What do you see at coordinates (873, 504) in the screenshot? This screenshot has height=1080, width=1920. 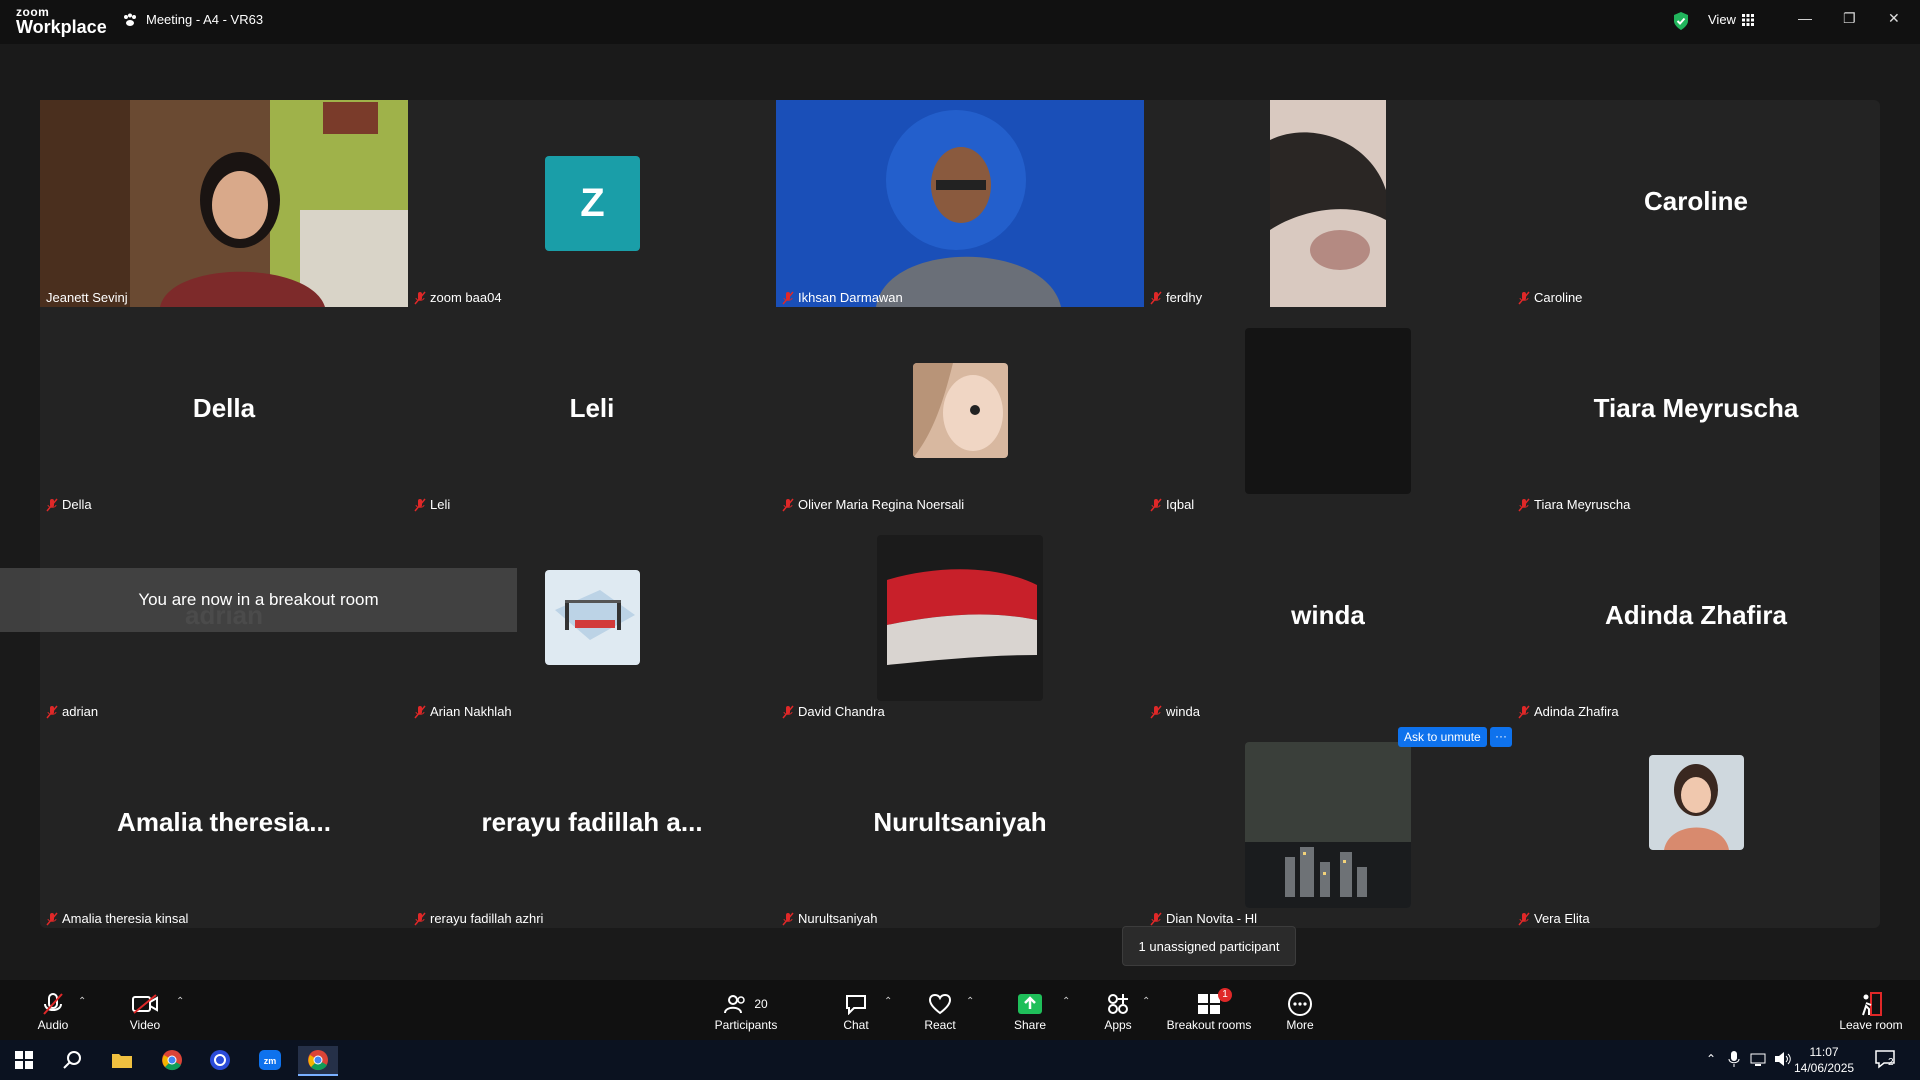 I see `participant-name-label: Oliver Maria Regina Noersali` at bounding box center [873, 504].